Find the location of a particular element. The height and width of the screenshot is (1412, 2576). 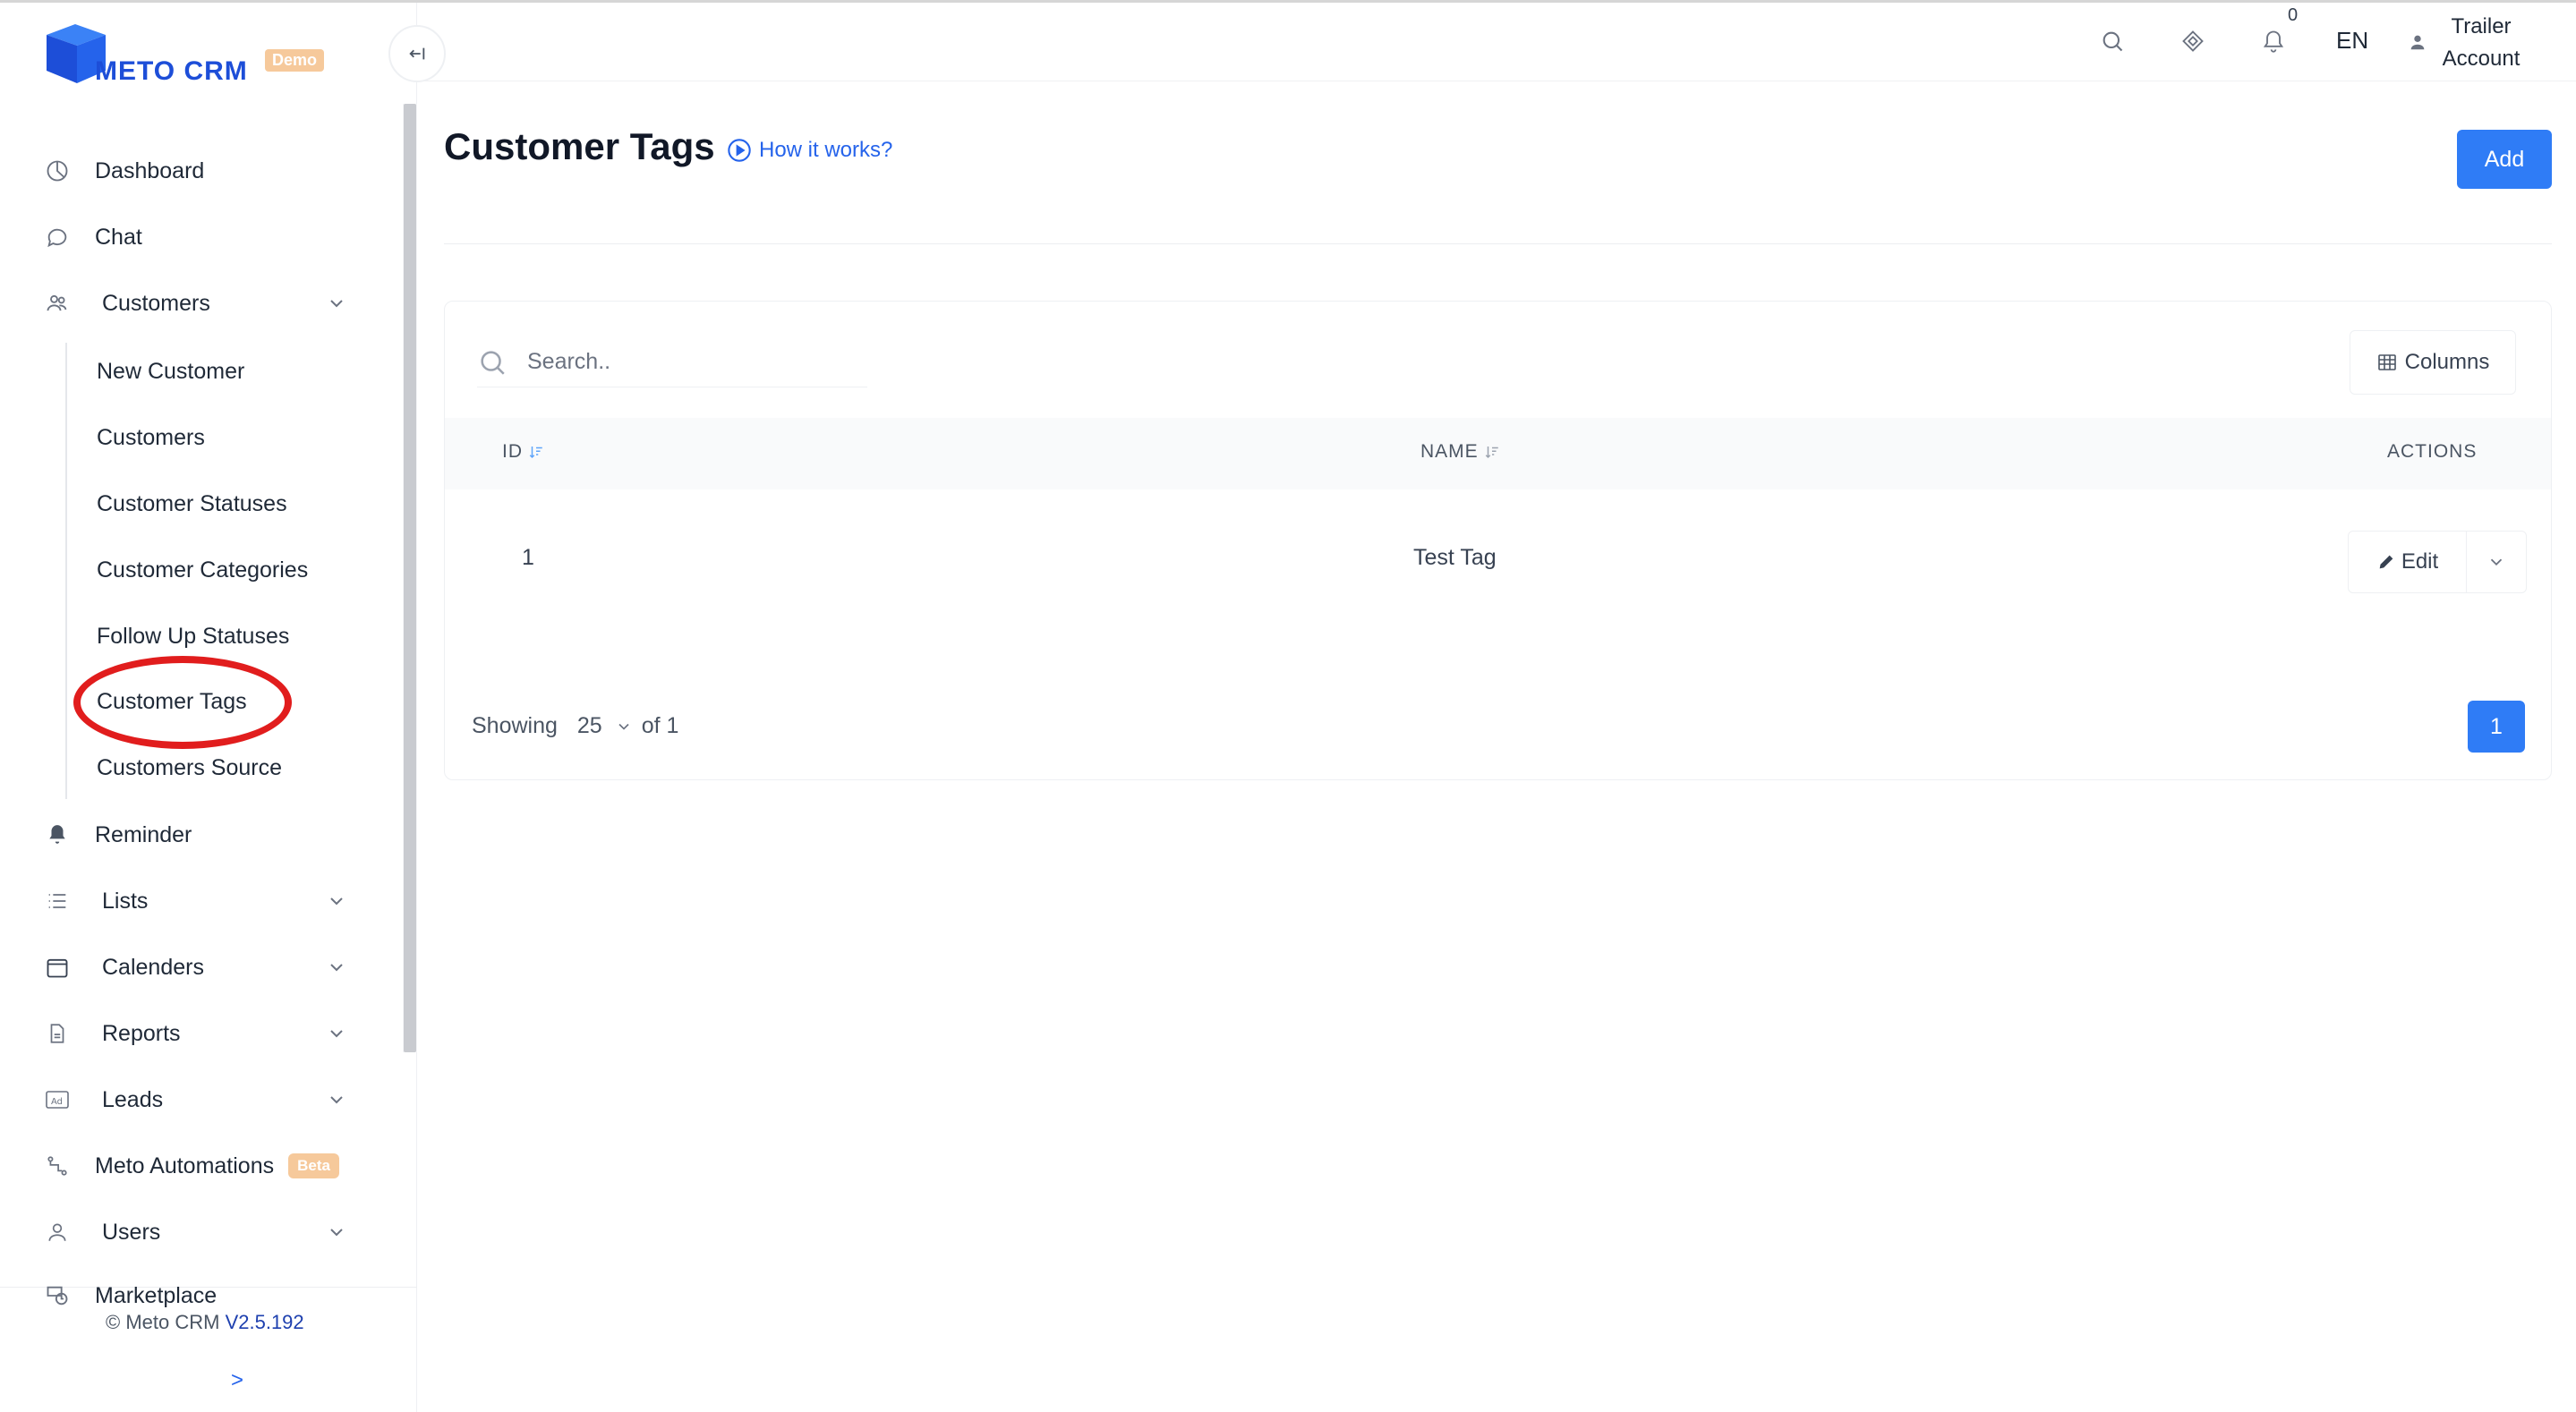

brand-logo: METO CRM Demo is located at coordinates (186, 58).